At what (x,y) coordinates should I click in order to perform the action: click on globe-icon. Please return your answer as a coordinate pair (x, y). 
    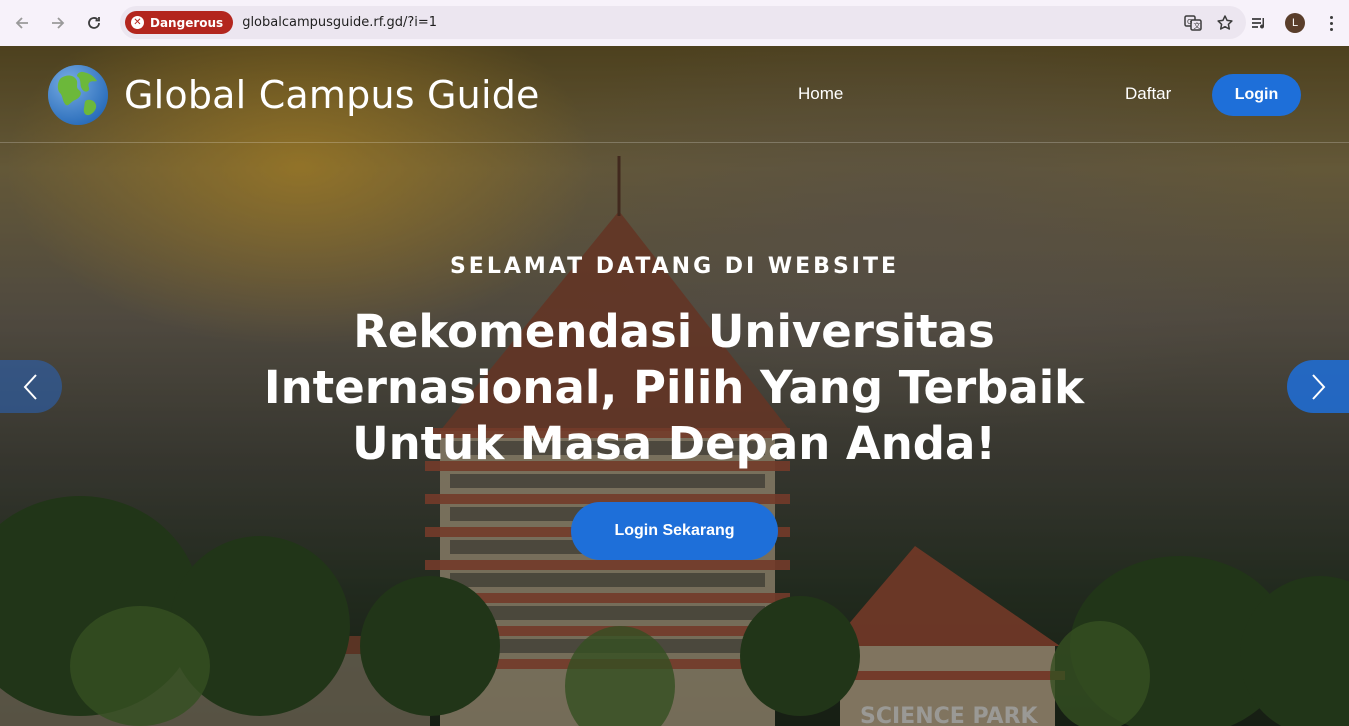
    Looking at the image, I should click on (78, 95).